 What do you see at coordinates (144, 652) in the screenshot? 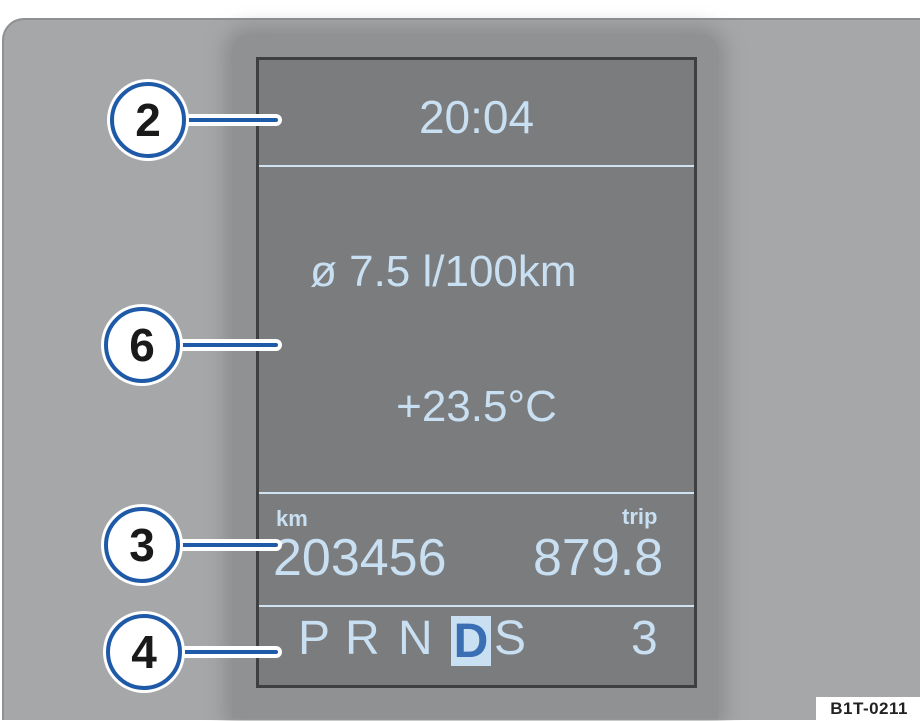
I see `callout-4: 4` at bounding box center [144, 652].